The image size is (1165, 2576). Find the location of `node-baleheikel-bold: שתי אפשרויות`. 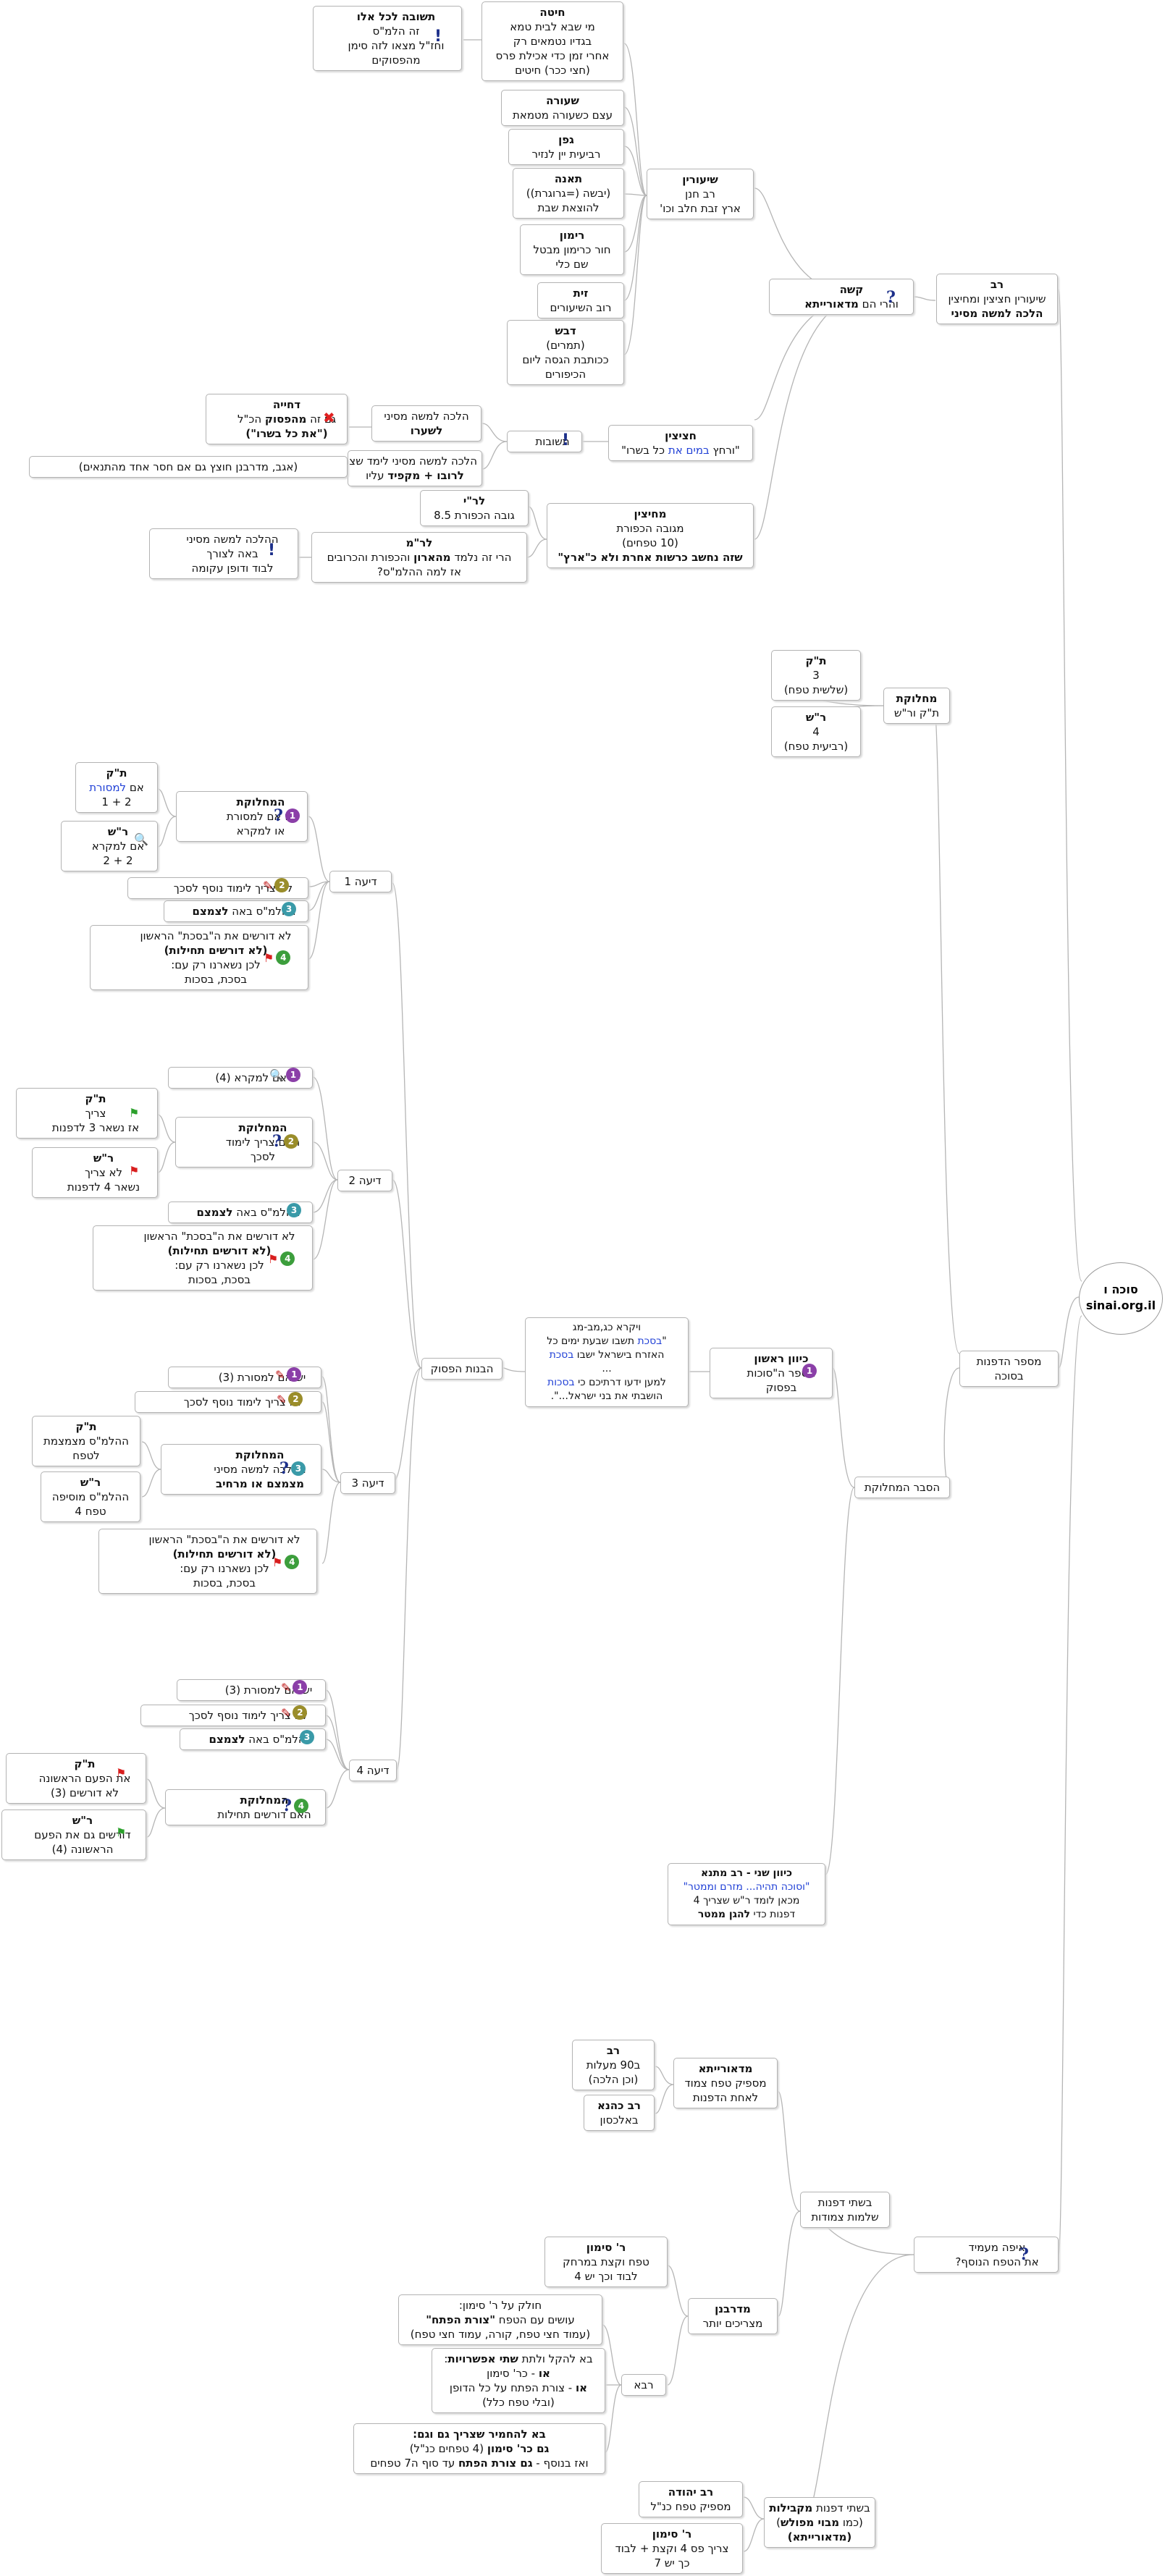

node-baleheikel-bold: שתי אפשרויות is located at coordinates (482, 2359).